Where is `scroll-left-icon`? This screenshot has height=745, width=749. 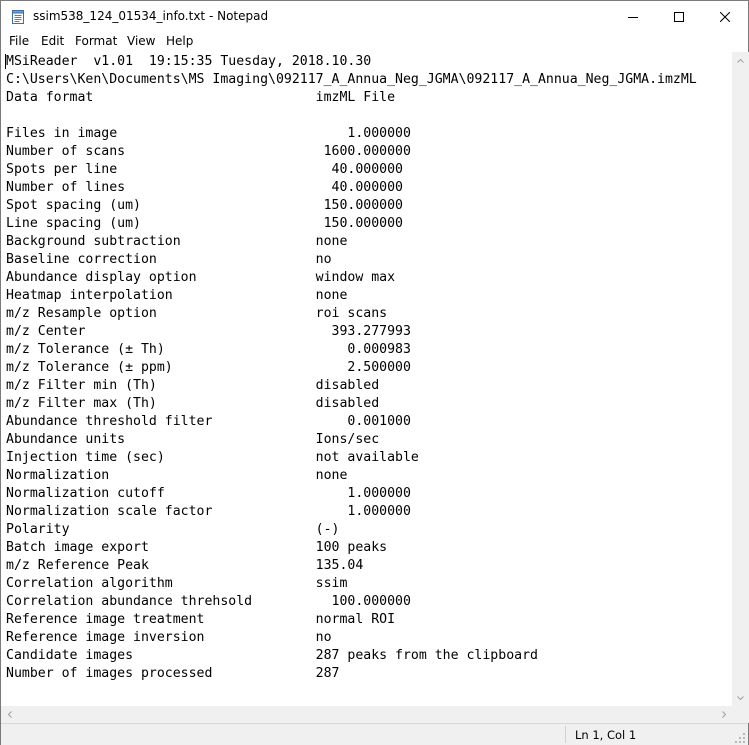
scroll-left-icon is located at coordinates (9, 714).